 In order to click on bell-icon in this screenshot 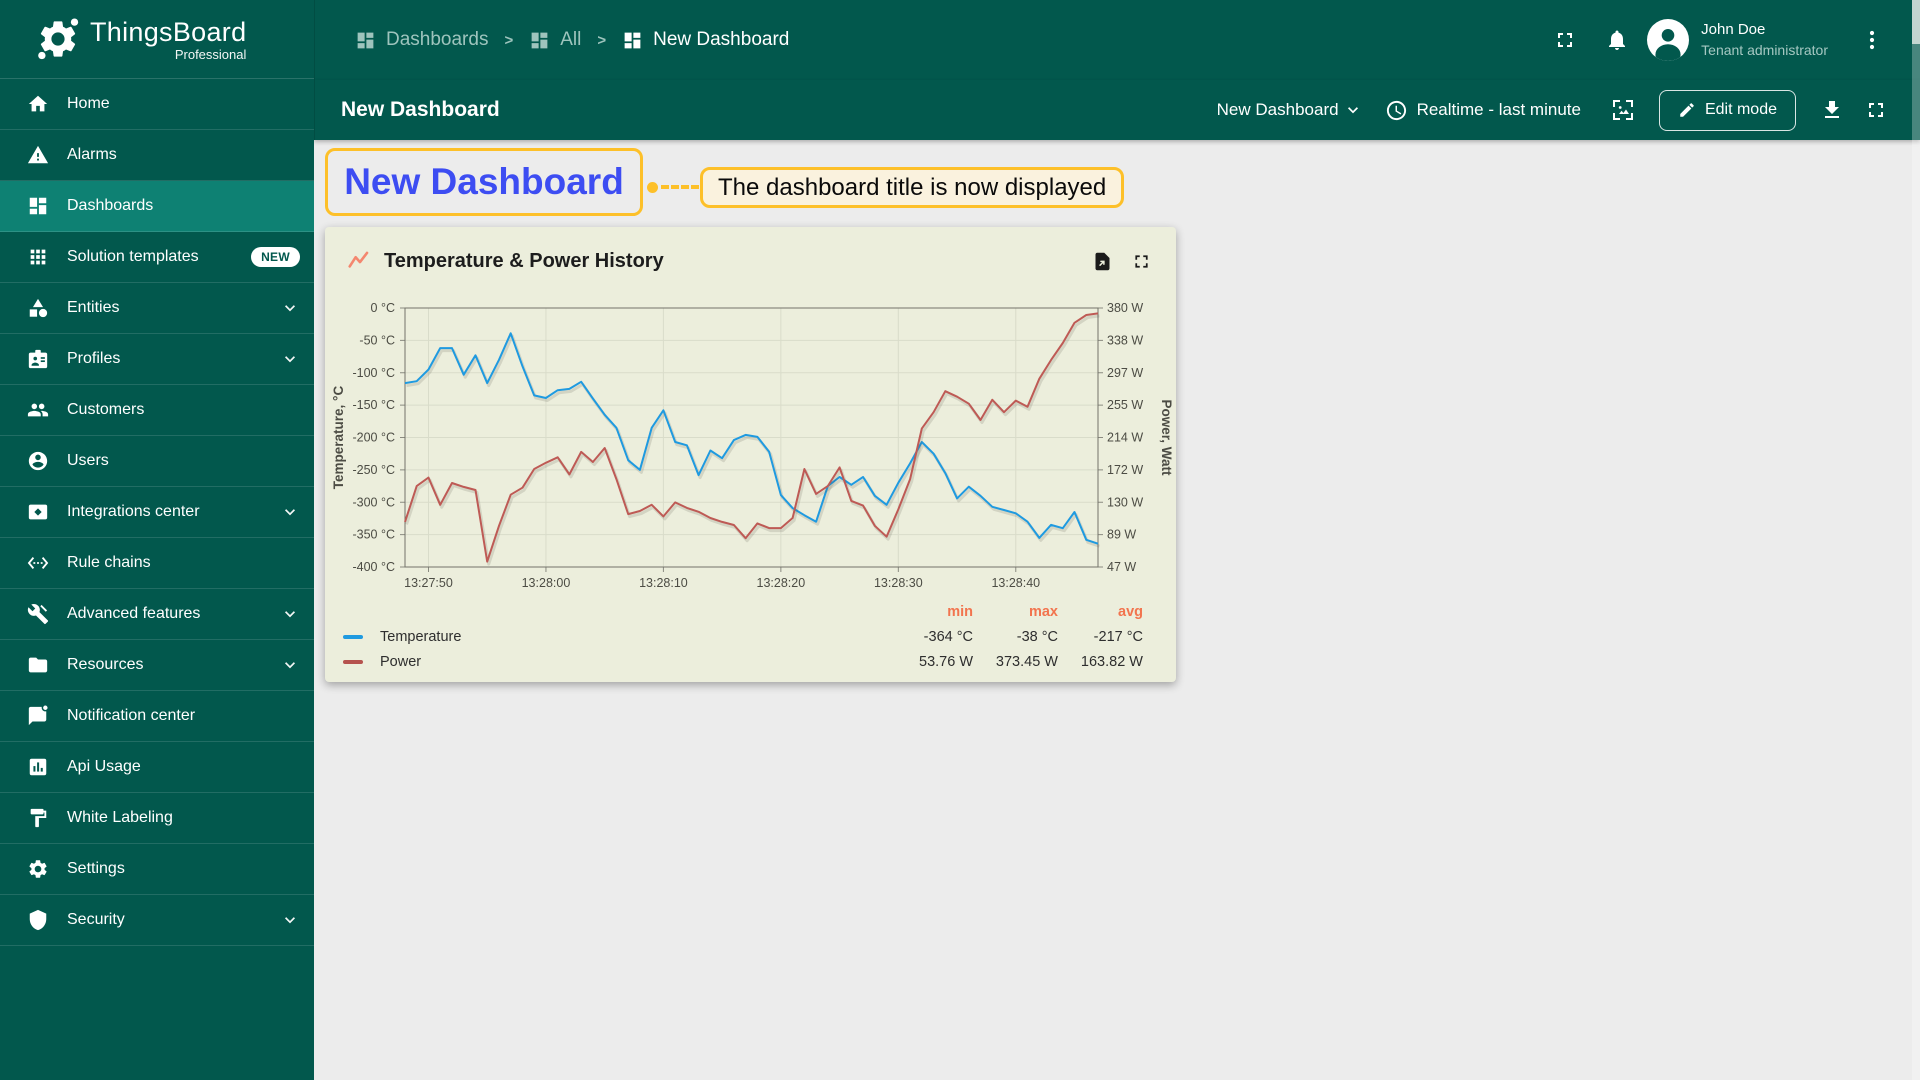, I will do `click(1617, 40)`.